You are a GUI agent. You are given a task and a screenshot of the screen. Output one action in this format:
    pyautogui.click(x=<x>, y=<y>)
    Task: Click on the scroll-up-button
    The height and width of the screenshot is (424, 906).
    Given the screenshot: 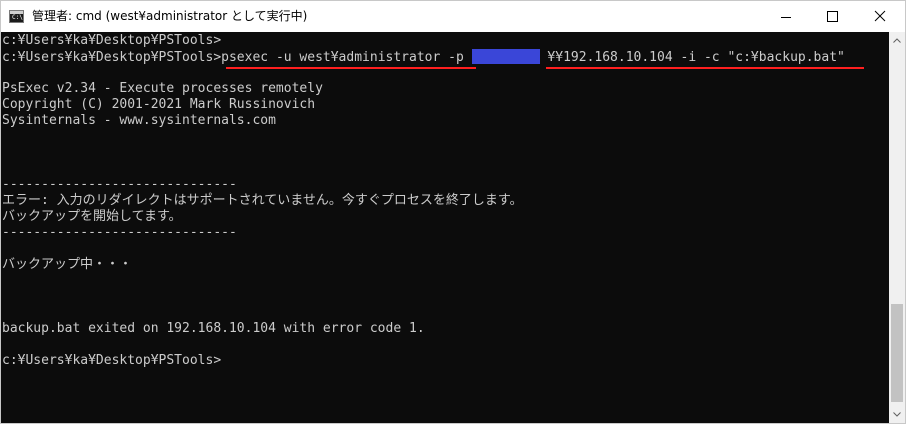 What is the action you would take?
    pyautogui.click(x=897, y=40)
    